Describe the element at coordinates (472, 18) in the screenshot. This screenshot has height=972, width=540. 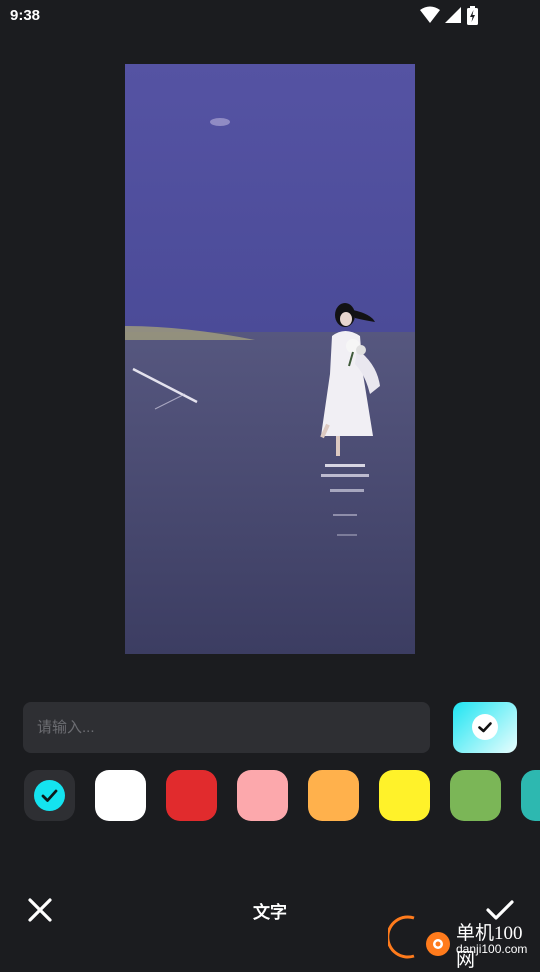
I see `battery-charging-icon` at that location.